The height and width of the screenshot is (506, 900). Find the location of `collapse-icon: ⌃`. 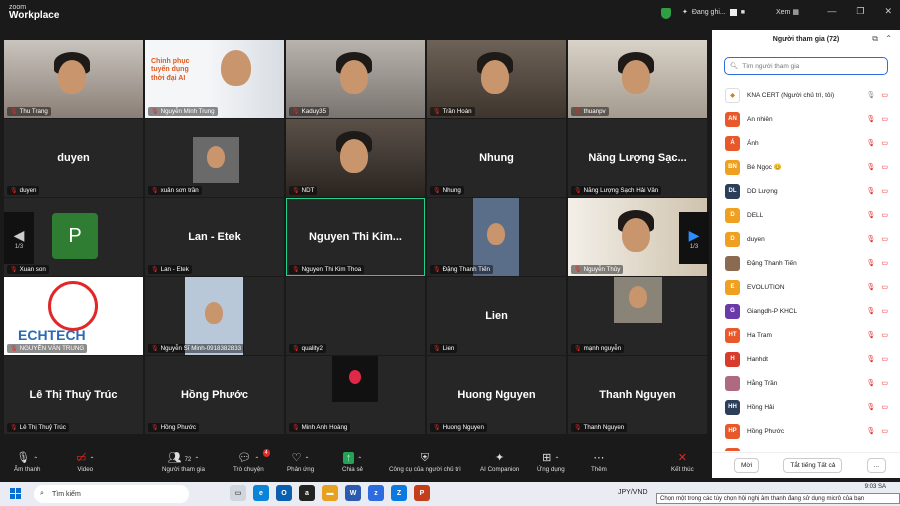

collapse-icon: ⌃ is located at coordinates (888, 38).